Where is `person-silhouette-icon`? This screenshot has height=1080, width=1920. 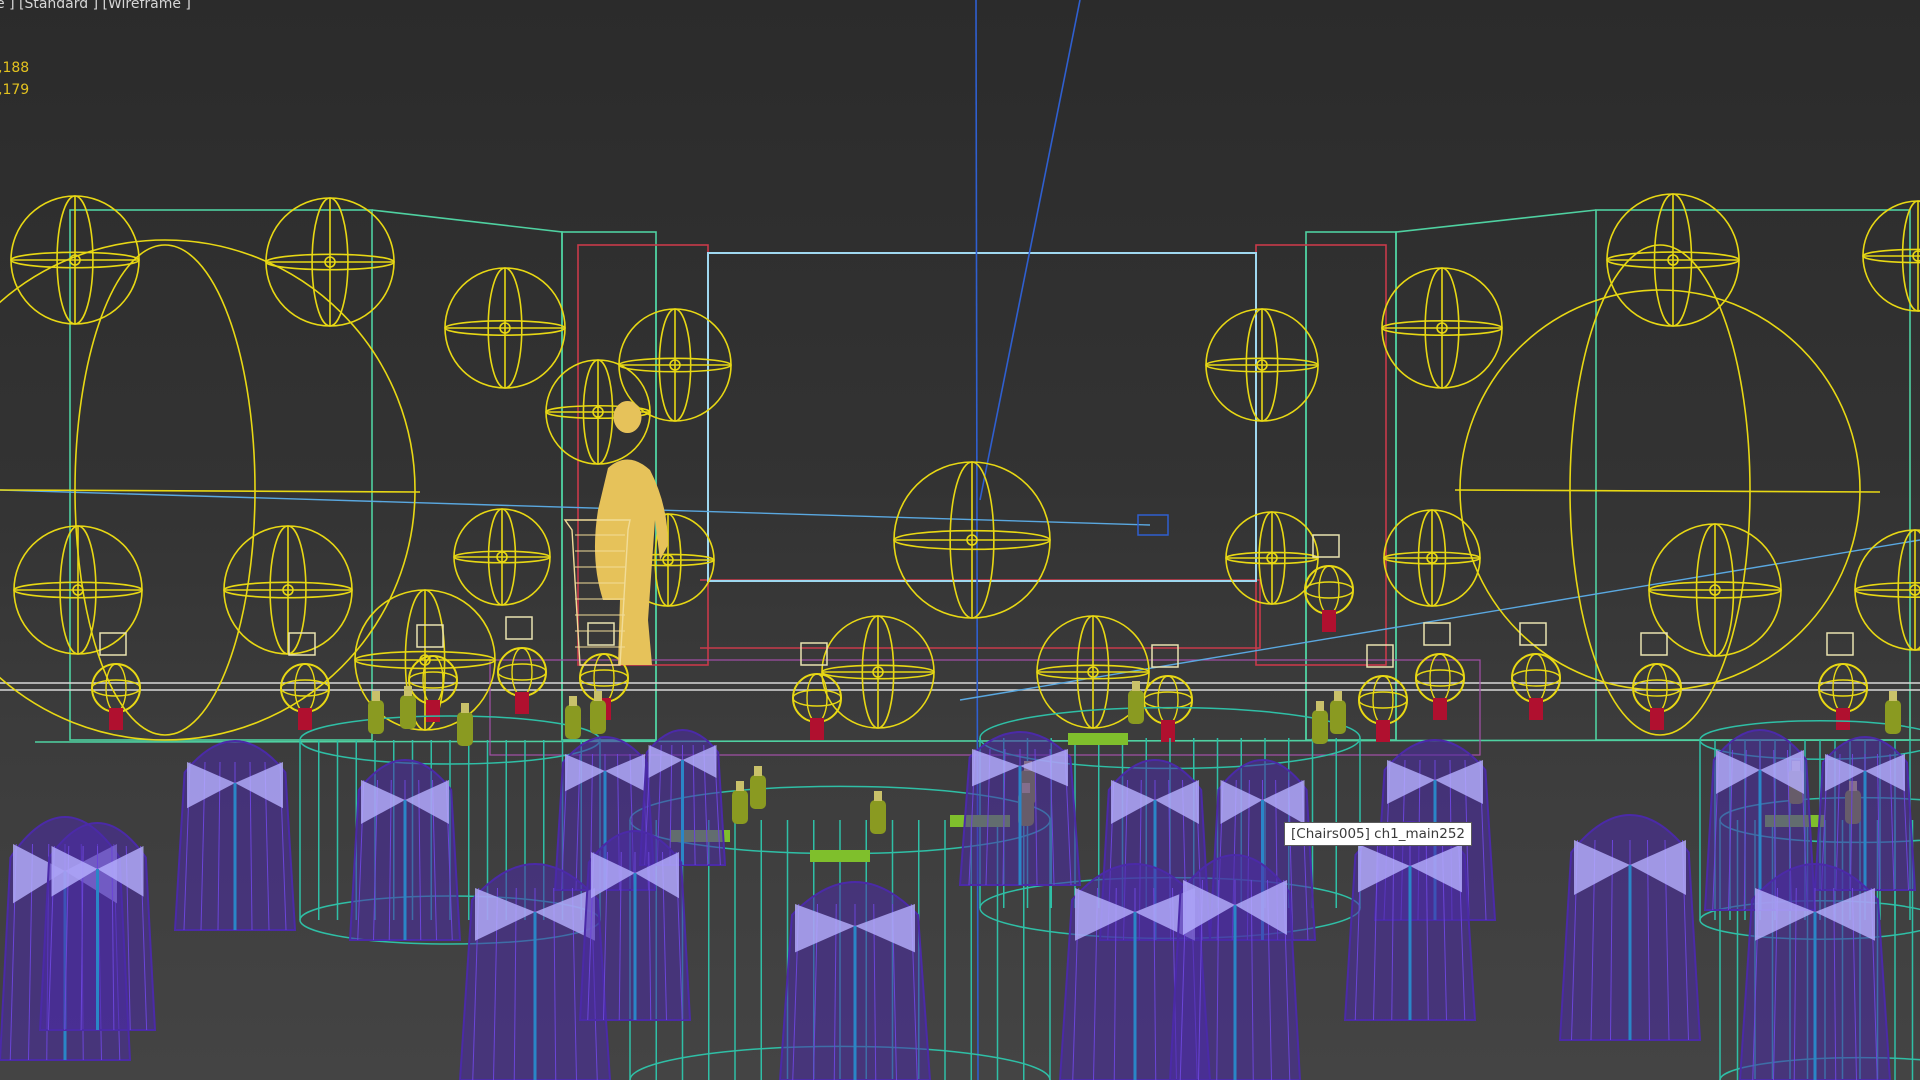 person-silhouette-icon is located at coordinates (615, 533).